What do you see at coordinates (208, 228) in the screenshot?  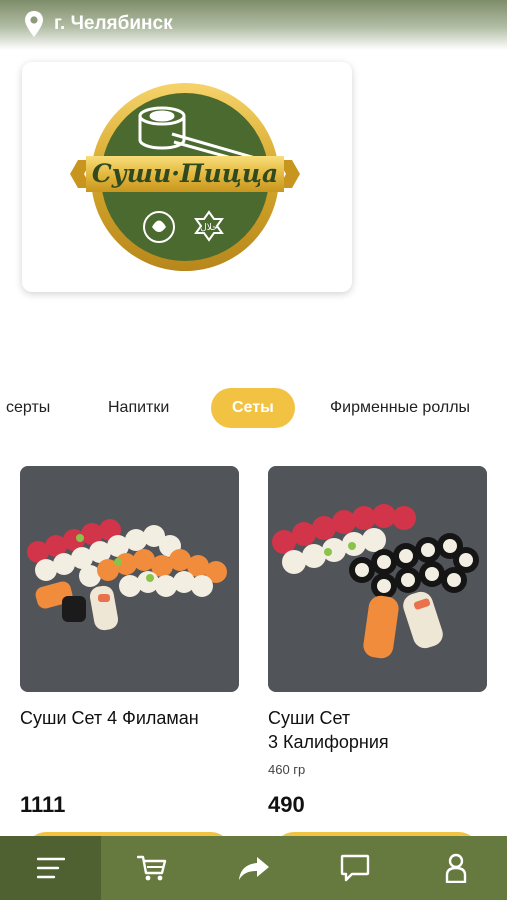 I see `svg-text: حلال` at bounding box center [208, 228].